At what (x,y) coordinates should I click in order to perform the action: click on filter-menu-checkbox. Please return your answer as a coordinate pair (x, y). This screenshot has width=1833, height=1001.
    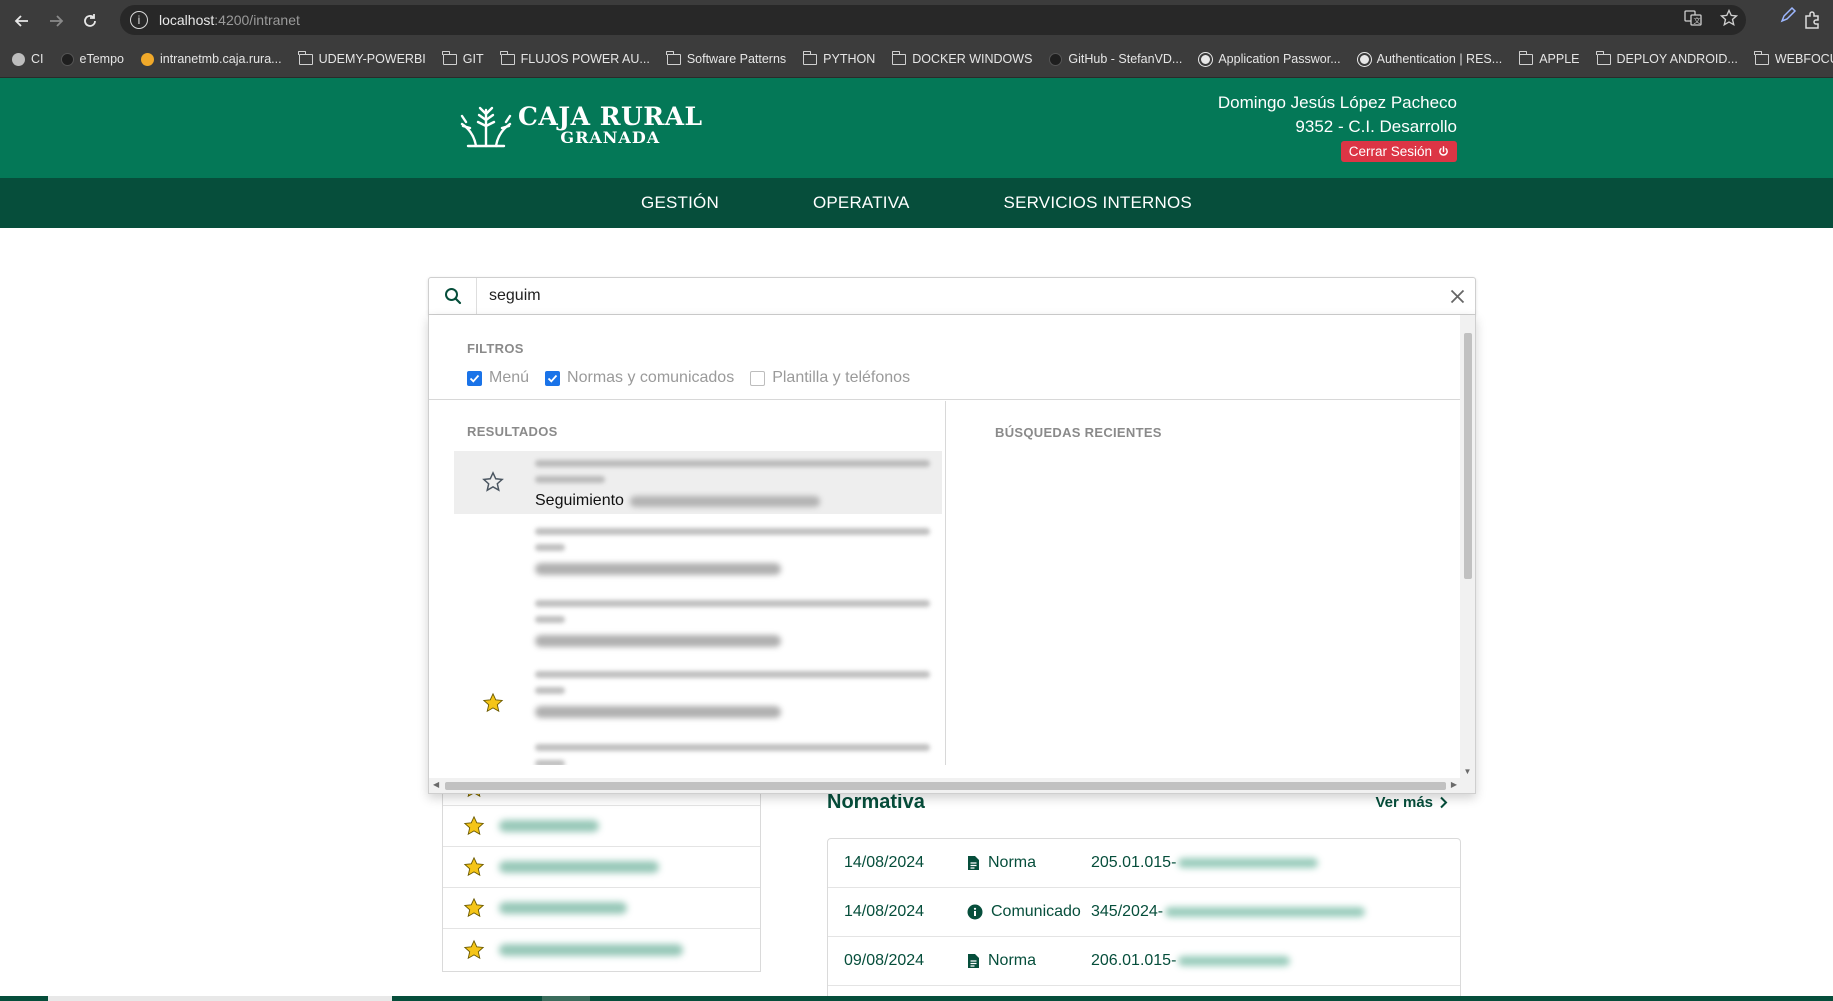
    Looking at the image, I should click on (474, 378).